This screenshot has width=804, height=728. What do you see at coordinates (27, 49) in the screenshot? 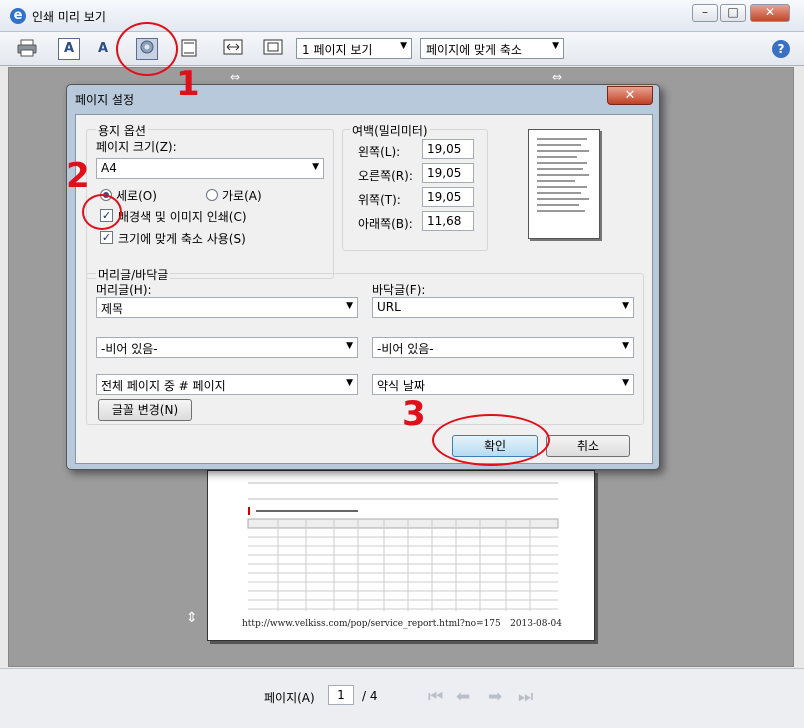
I see `print-icon` at bounding box center [27, 49].